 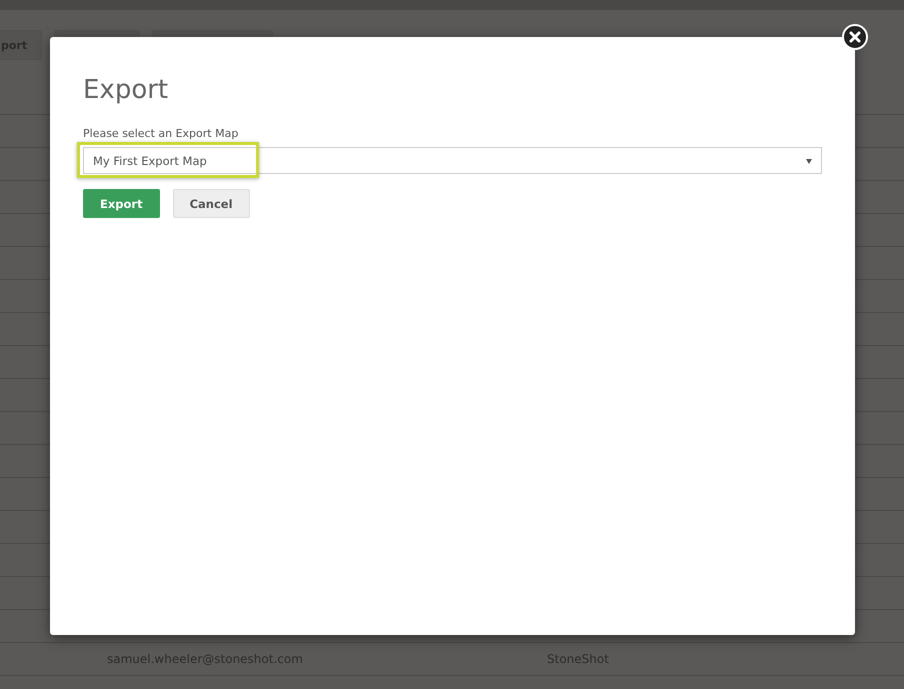 I want to click on export-button: Export, so click(x=121, y=203).